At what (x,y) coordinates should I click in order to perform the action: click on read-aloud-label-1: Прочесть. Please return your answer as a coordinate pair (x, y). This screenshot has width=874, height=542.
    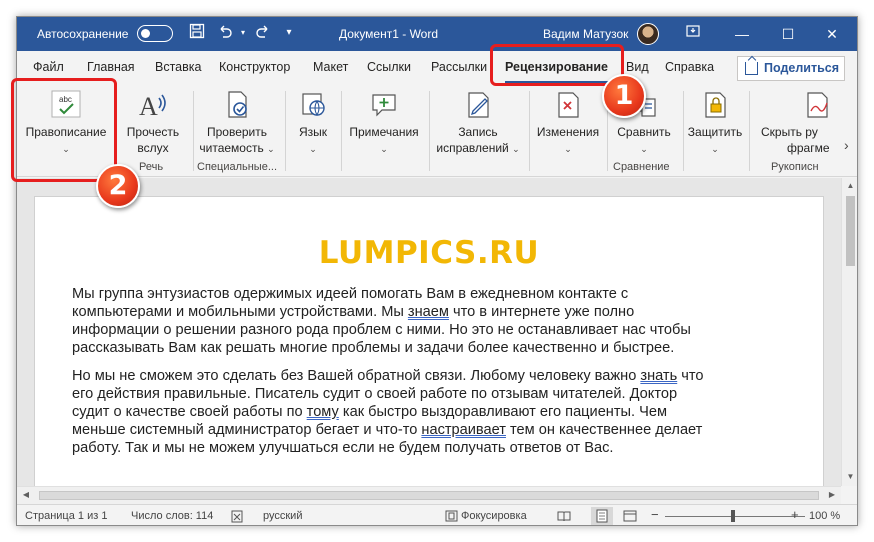
    Looking at the image, I should click on (153, 132).